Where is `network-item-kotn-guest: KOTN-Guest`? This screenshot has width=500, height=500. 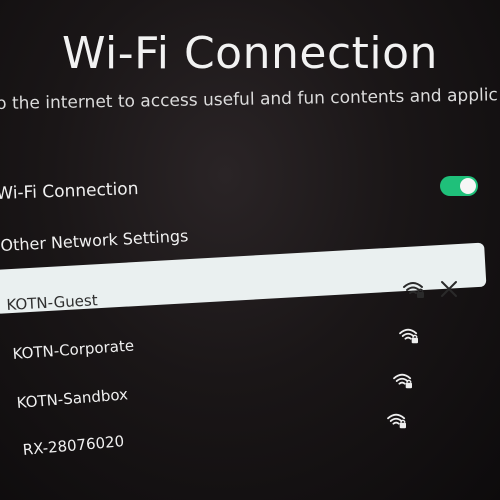
network-item-kotn-guest: KOTN-Guest is located at coordinates (52, 302).